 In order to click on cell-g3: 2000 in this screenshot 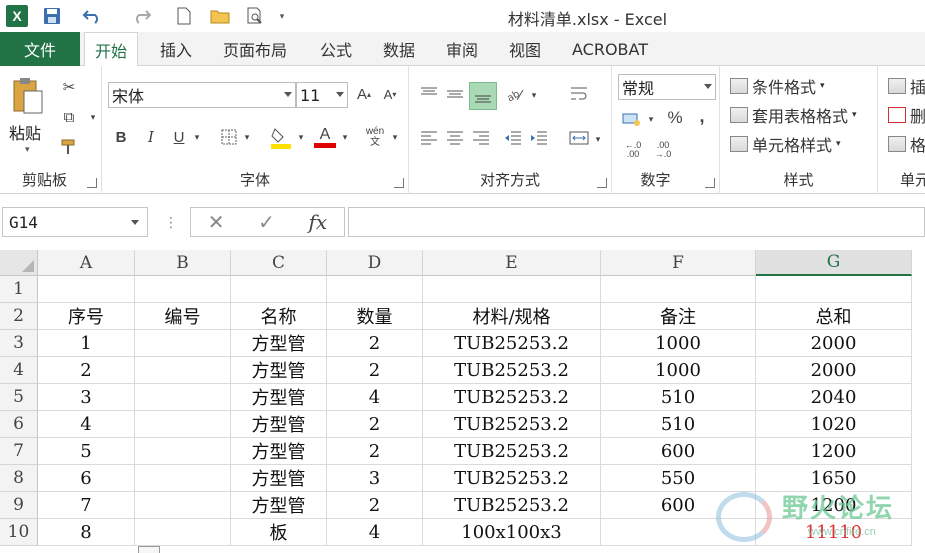, I will do `click(834, 343)`.